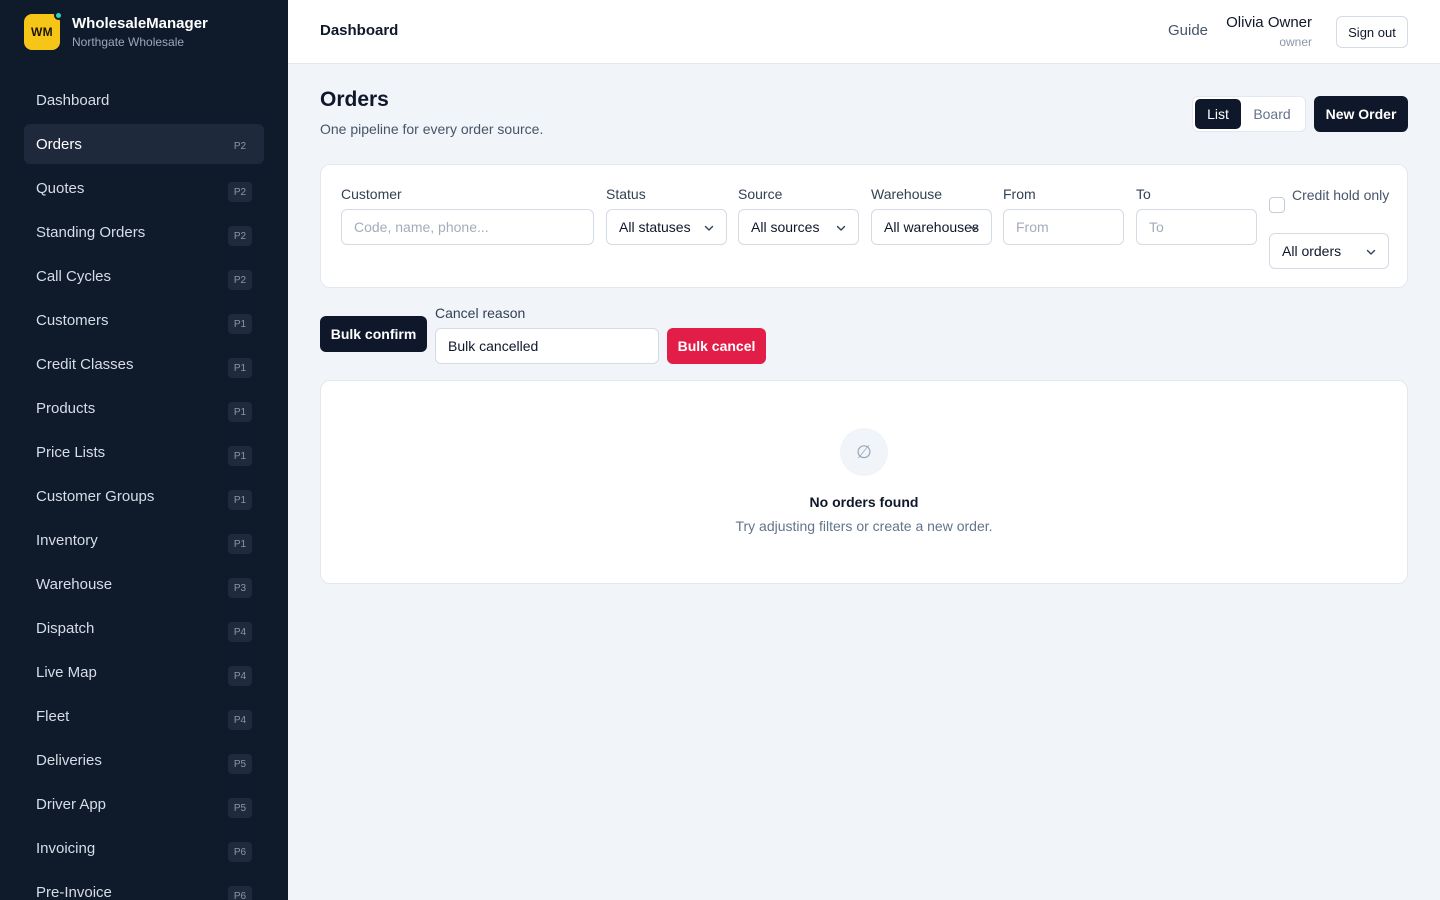 The image size is (1440, 900). Describe the element at coordinates (785, 227) in the screenshot. I see `source-select-value: All sources` at that location.